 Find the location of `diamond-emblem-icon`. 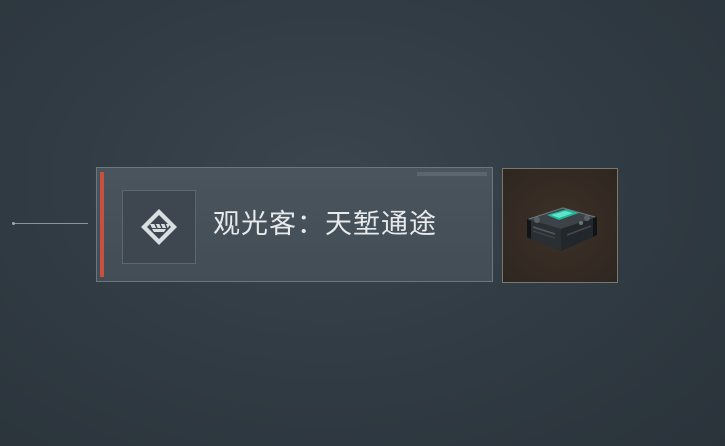

diamond-emblem-icon is located at coordinates (159, 227).